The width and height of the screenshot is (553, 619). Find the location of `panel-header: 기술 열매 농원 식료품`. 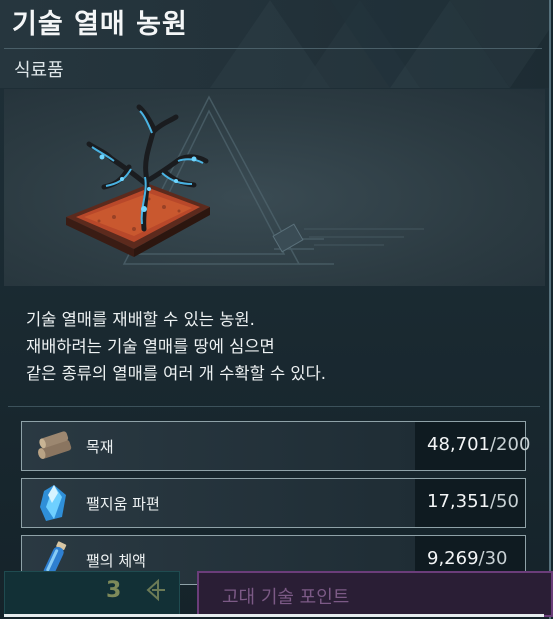

panel-header: 기술 열매 농원 식료품 is located at coordinates (274, 44).